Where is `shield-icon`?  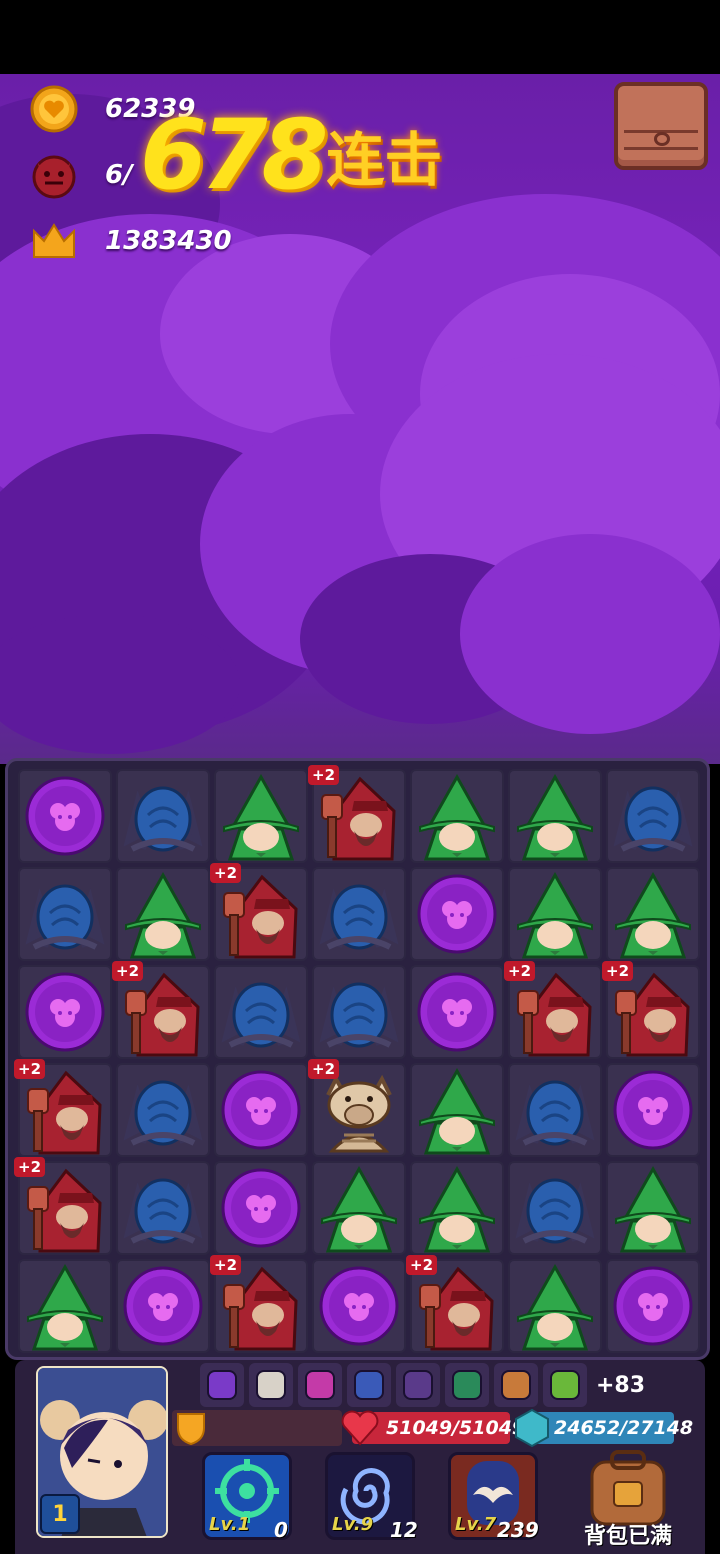
shield-icon is located at coordinates (191, 1429).